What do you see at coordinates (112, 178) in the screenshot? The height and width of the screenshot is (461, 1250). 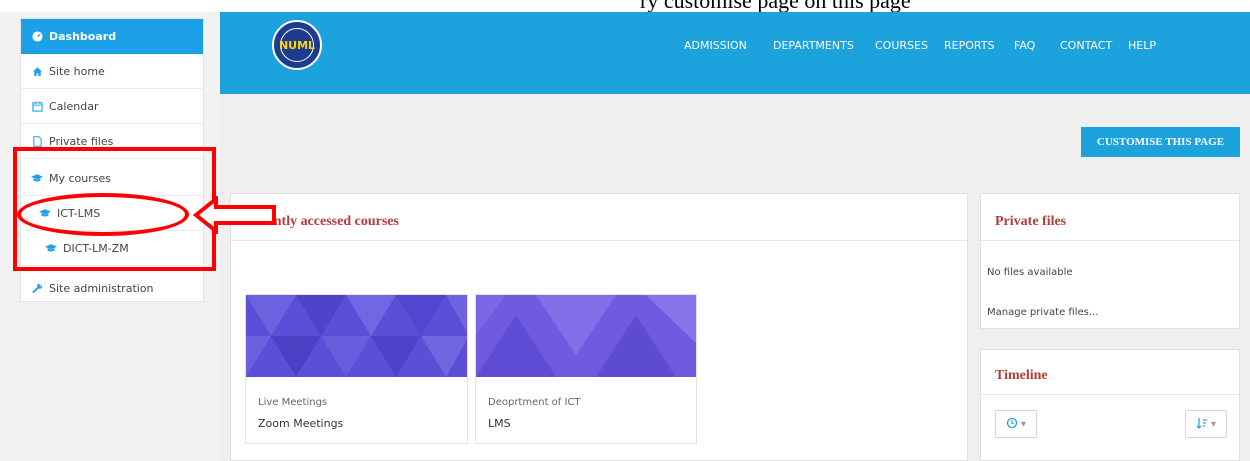 I see `sidebar-item-my-courses: My courses` at bounding box center [112, 178].